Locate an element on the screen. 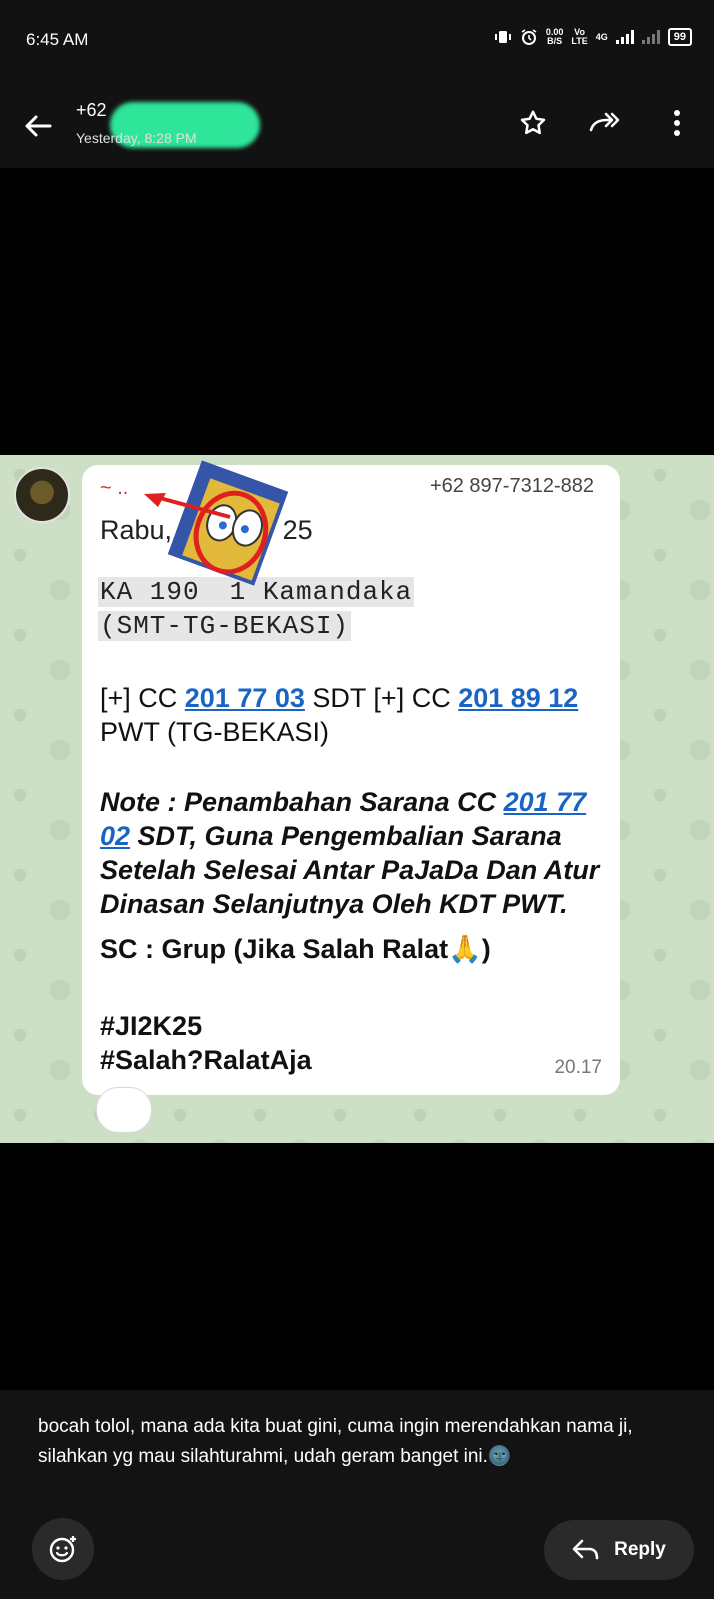  star-icon is located at coordinates (533, 122).